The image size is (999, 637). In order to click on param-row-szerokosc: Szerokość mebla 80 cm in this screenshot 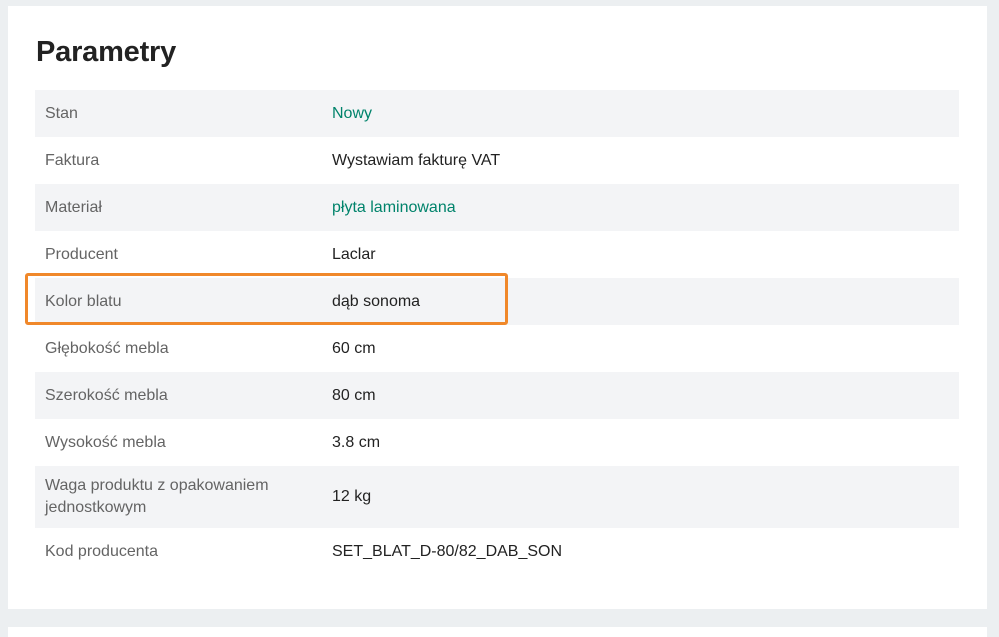, I will do `click(497, 395)`.